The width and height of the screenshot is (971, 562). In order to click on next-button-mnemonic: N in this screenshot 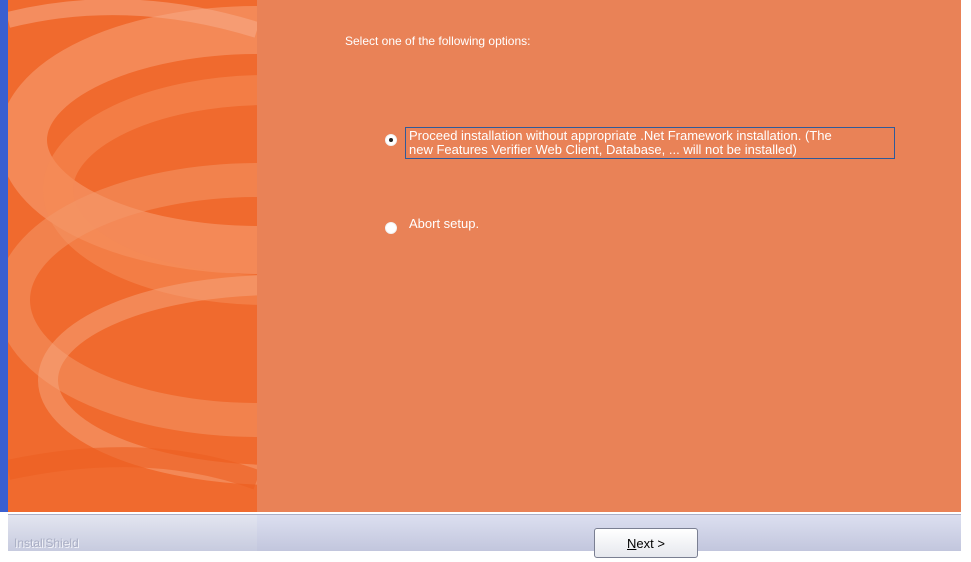, I will do `click(632, 543)`.